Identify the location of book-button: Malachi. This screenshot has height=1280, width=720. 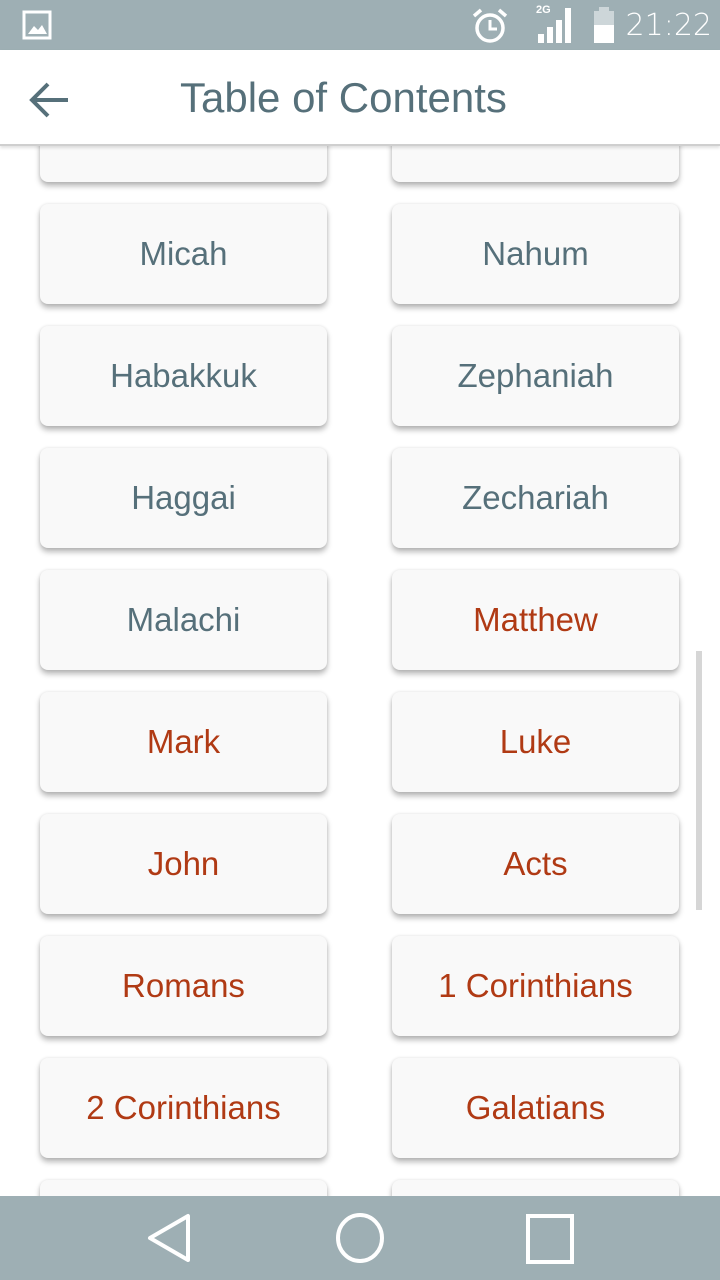
(183, 620).